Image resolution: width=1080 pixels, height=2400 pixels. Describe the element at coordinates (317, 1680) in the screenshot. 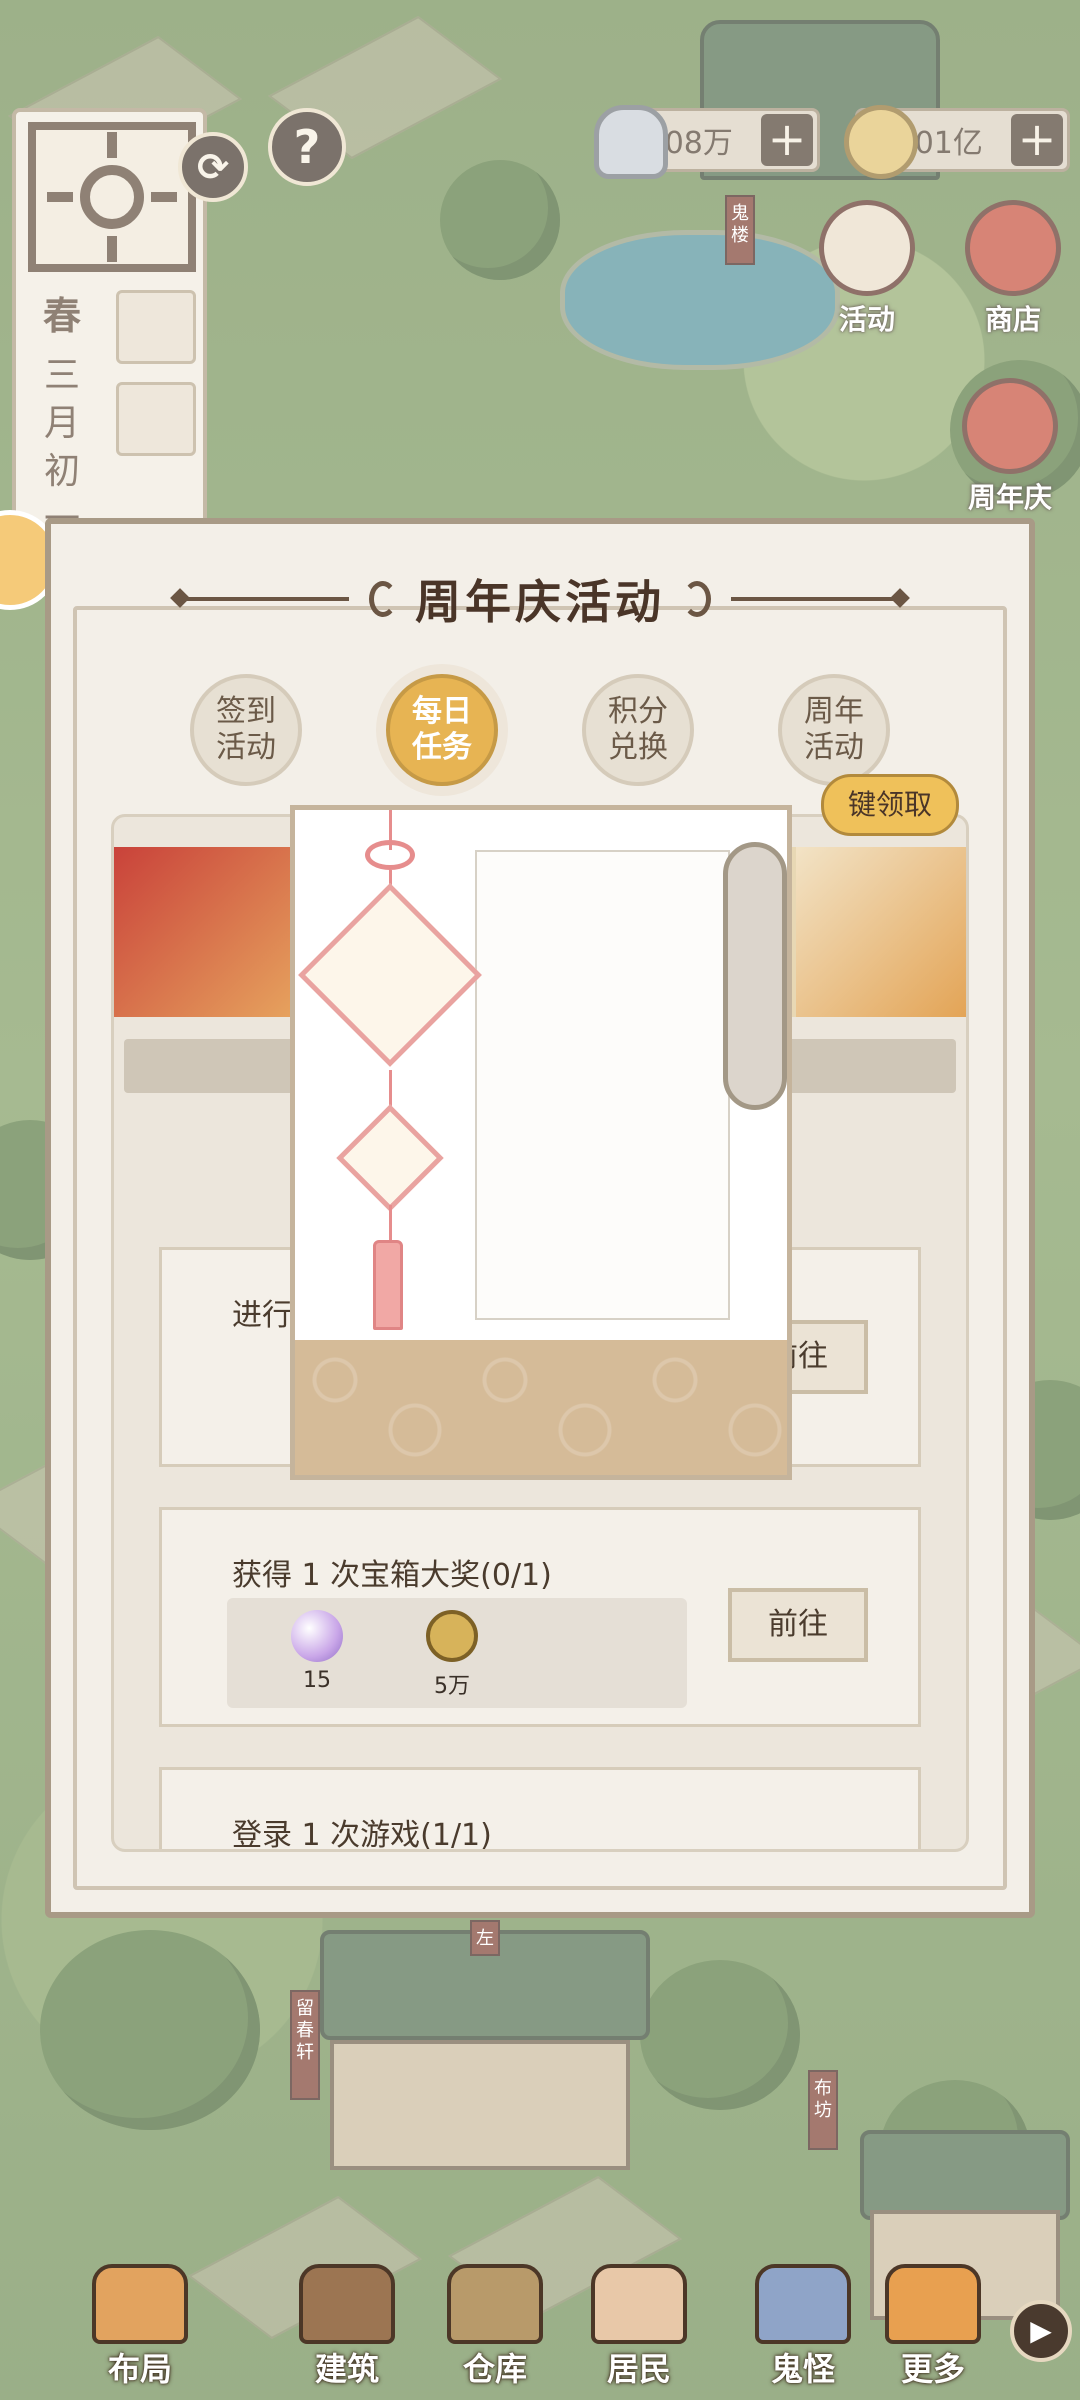

I see `reward-amount: 15` at that location.